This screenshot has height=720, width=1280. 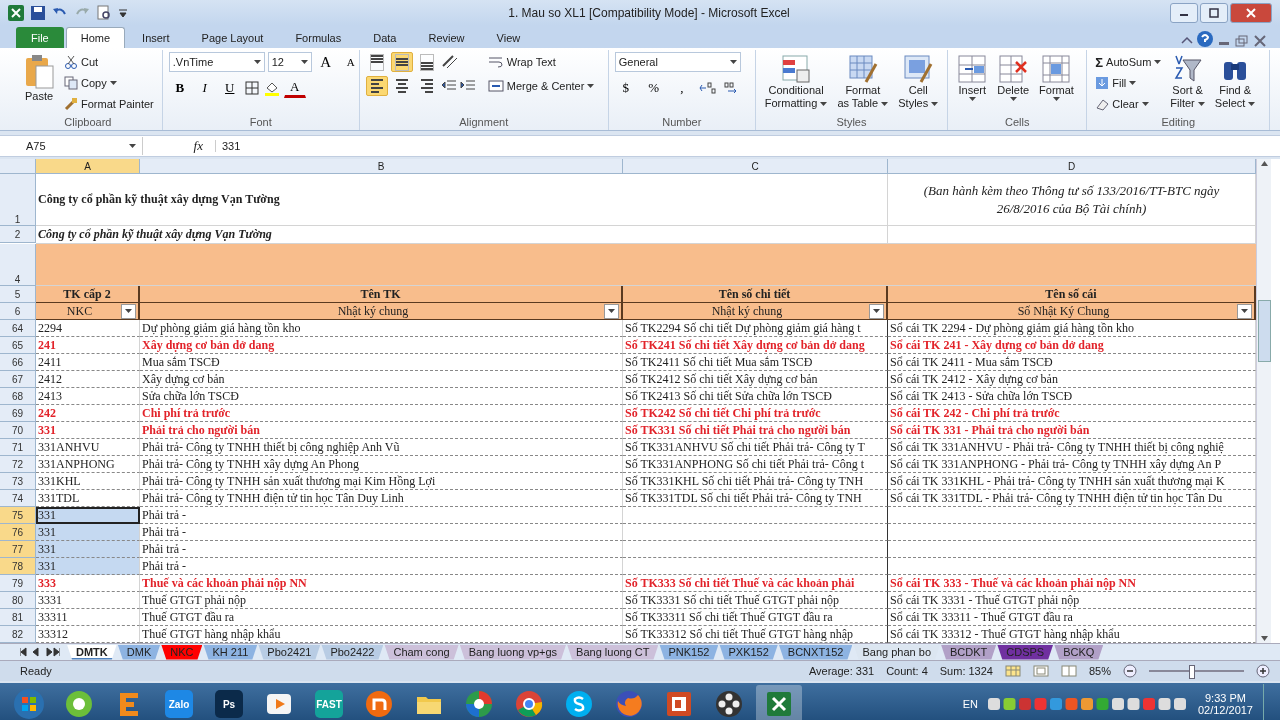 What do you see at coordinates (18, 265) in the screenshot?
I see `row-header: 4` at bounding box center [18, 265].